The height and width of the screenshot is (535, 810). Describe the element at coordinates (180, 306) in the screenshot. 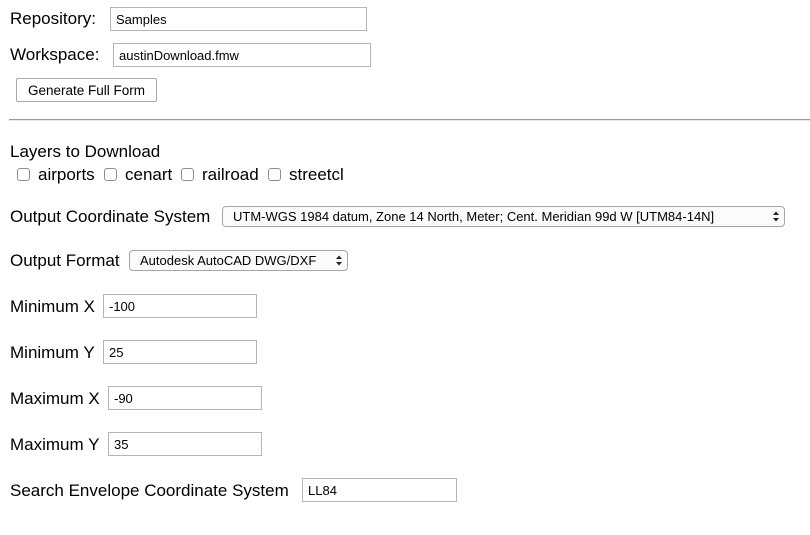

I see `min-x-input` at that location.